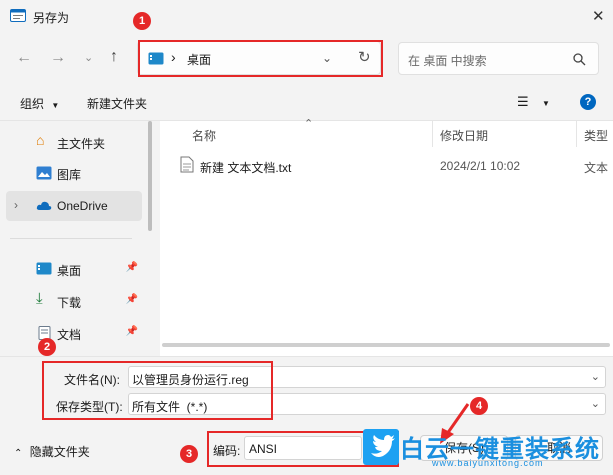 The width and height of the screenshot is (613, 475). What do you see at coordinates (69, 335) in the screenshot?
I see `sidebar-item-label: 文档` at bounding box center [69, 335].